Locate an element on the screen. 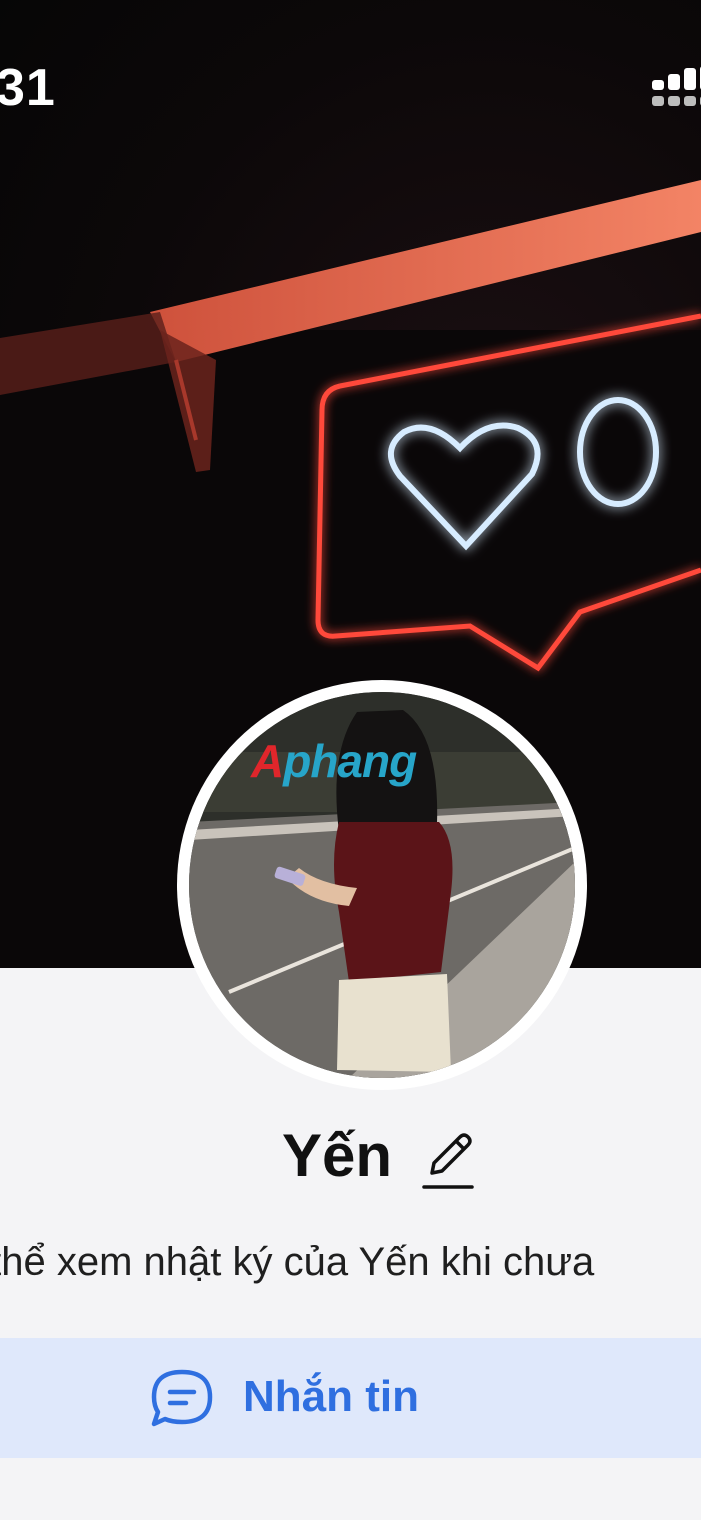  message-button-label: Nhắn tin is located at coordinates (331, 1396).